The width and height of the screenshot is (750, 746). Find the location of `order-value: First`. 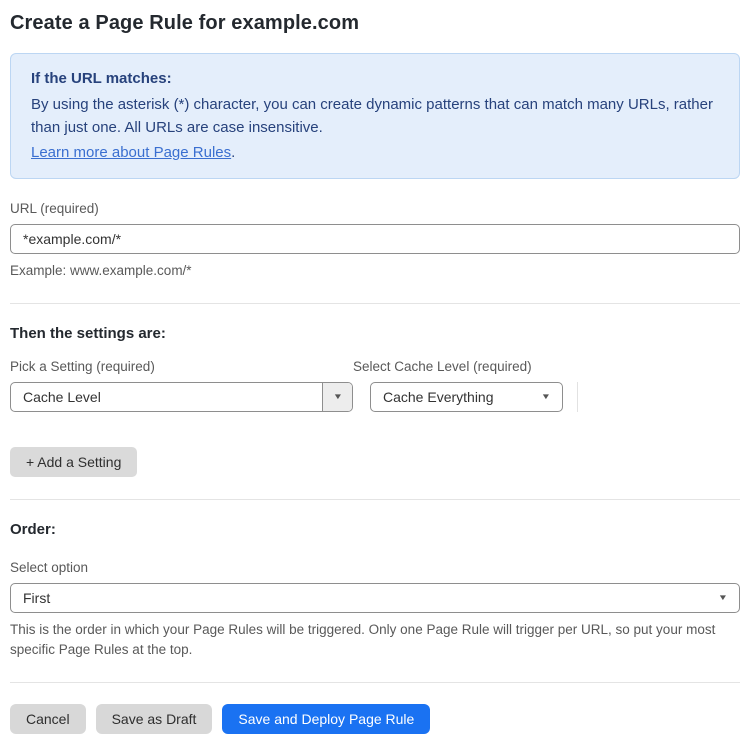

order-value: First is located at coordinates (37, 598).